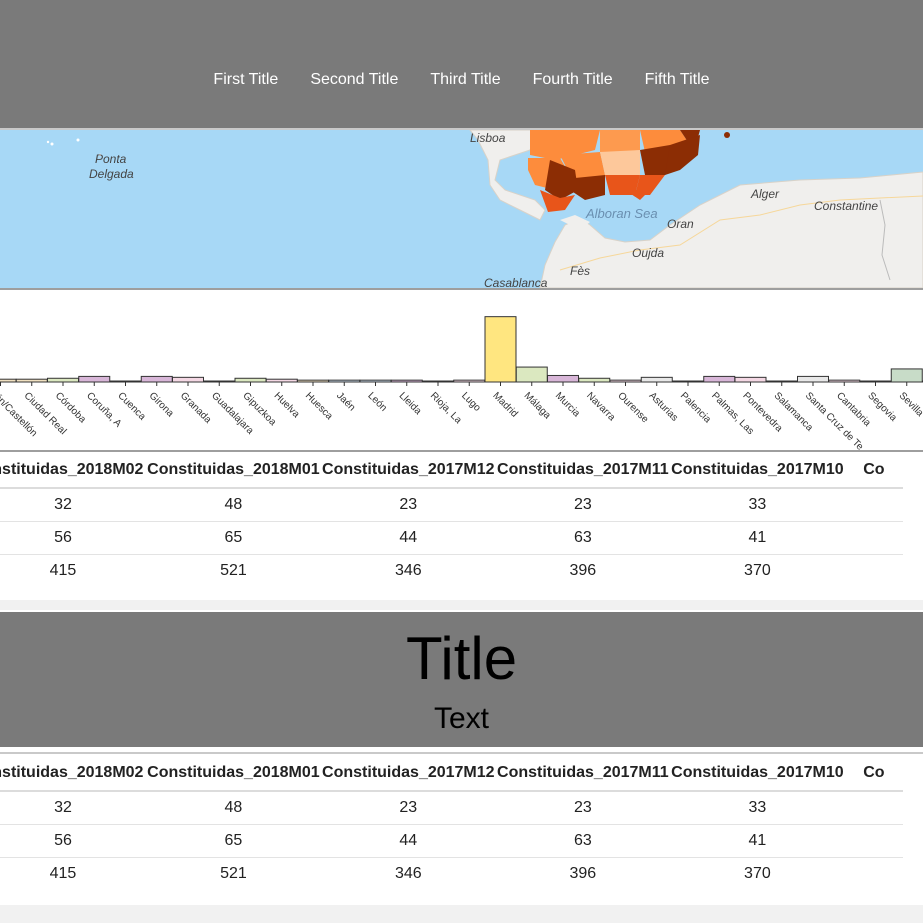 The height and width of the screenshot is (923, 923). I want to click on table-cell: 521, so click(233, 570).